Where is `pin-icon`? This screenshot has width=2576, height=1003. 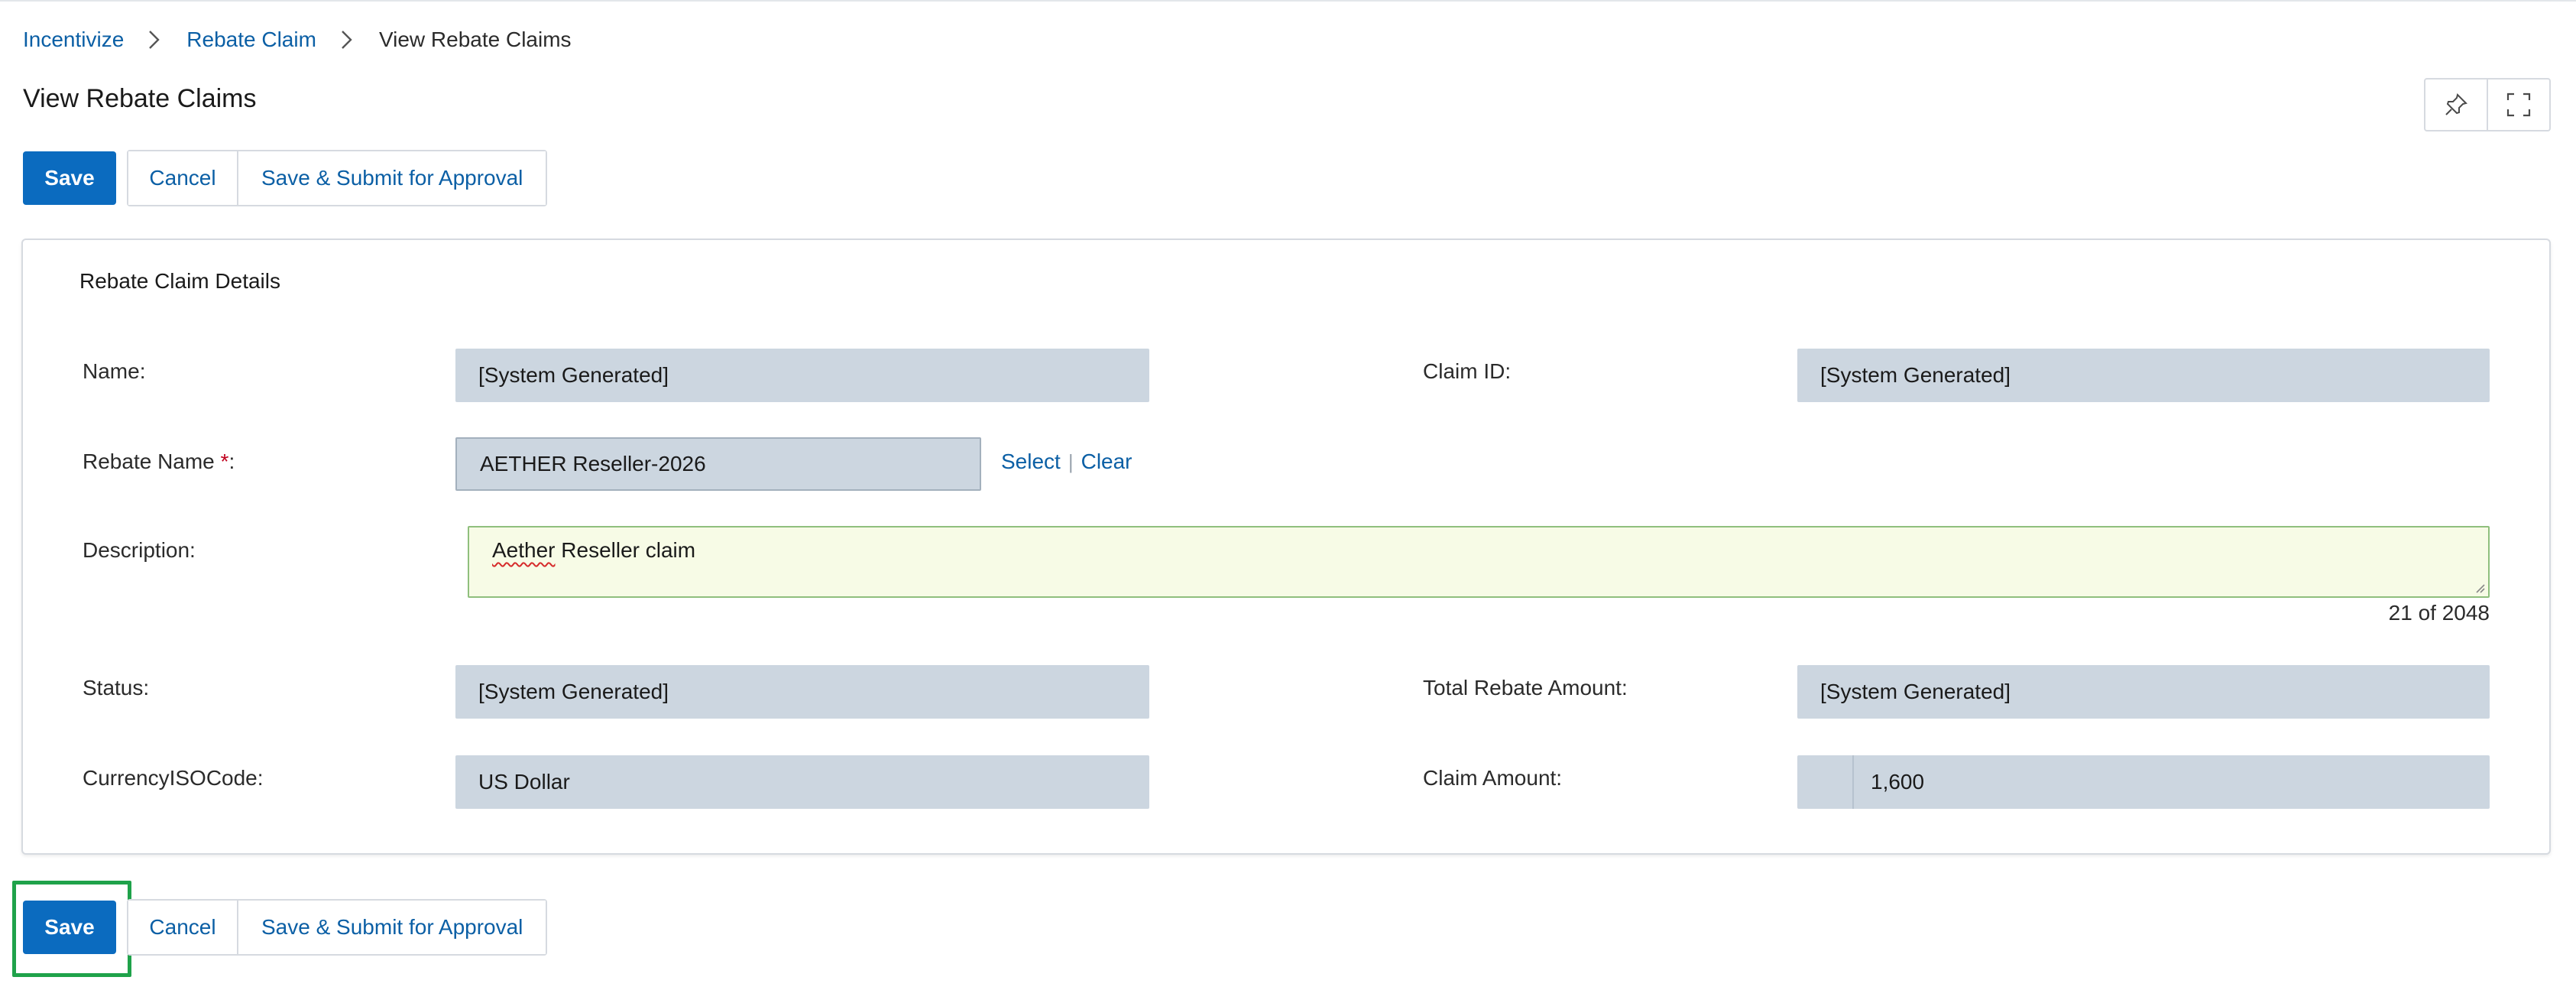 pin-icon is located at coordinates (2456, 104).